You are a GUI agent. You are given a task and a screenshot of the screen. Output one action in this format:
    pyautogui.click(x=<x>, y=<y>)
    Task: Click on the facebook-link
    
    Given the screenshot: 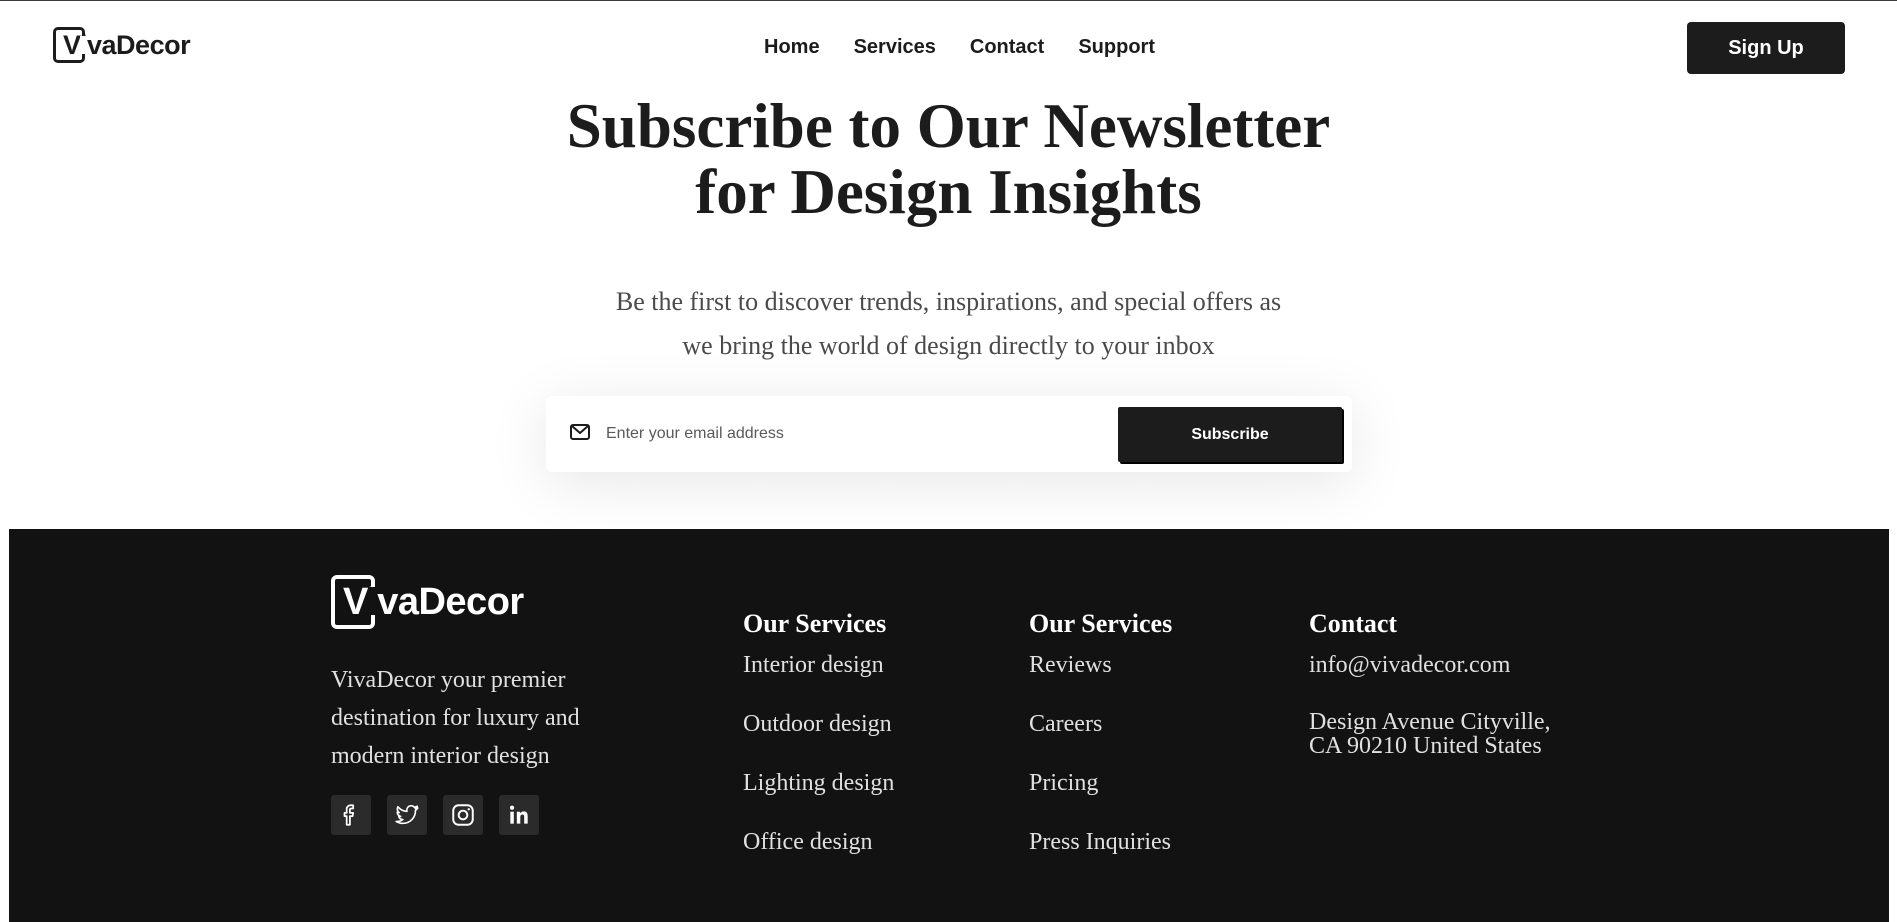 What is the action you would take?
    pyautogui.click(x=351, y=815)
    